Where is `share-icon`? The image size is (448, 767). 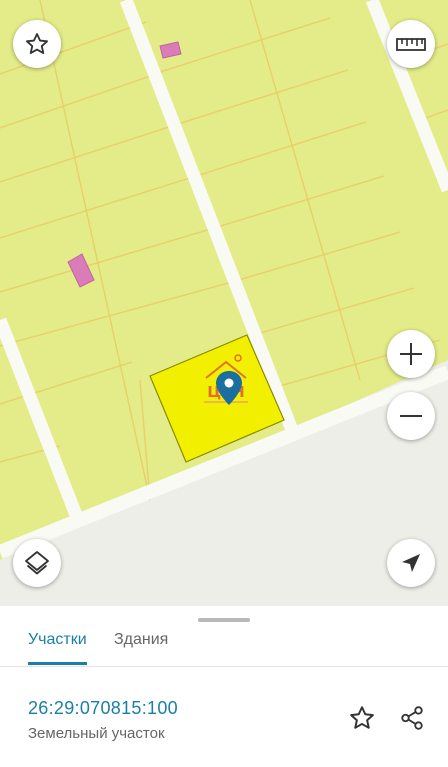 share-icon is located at coordinates (412, 718).